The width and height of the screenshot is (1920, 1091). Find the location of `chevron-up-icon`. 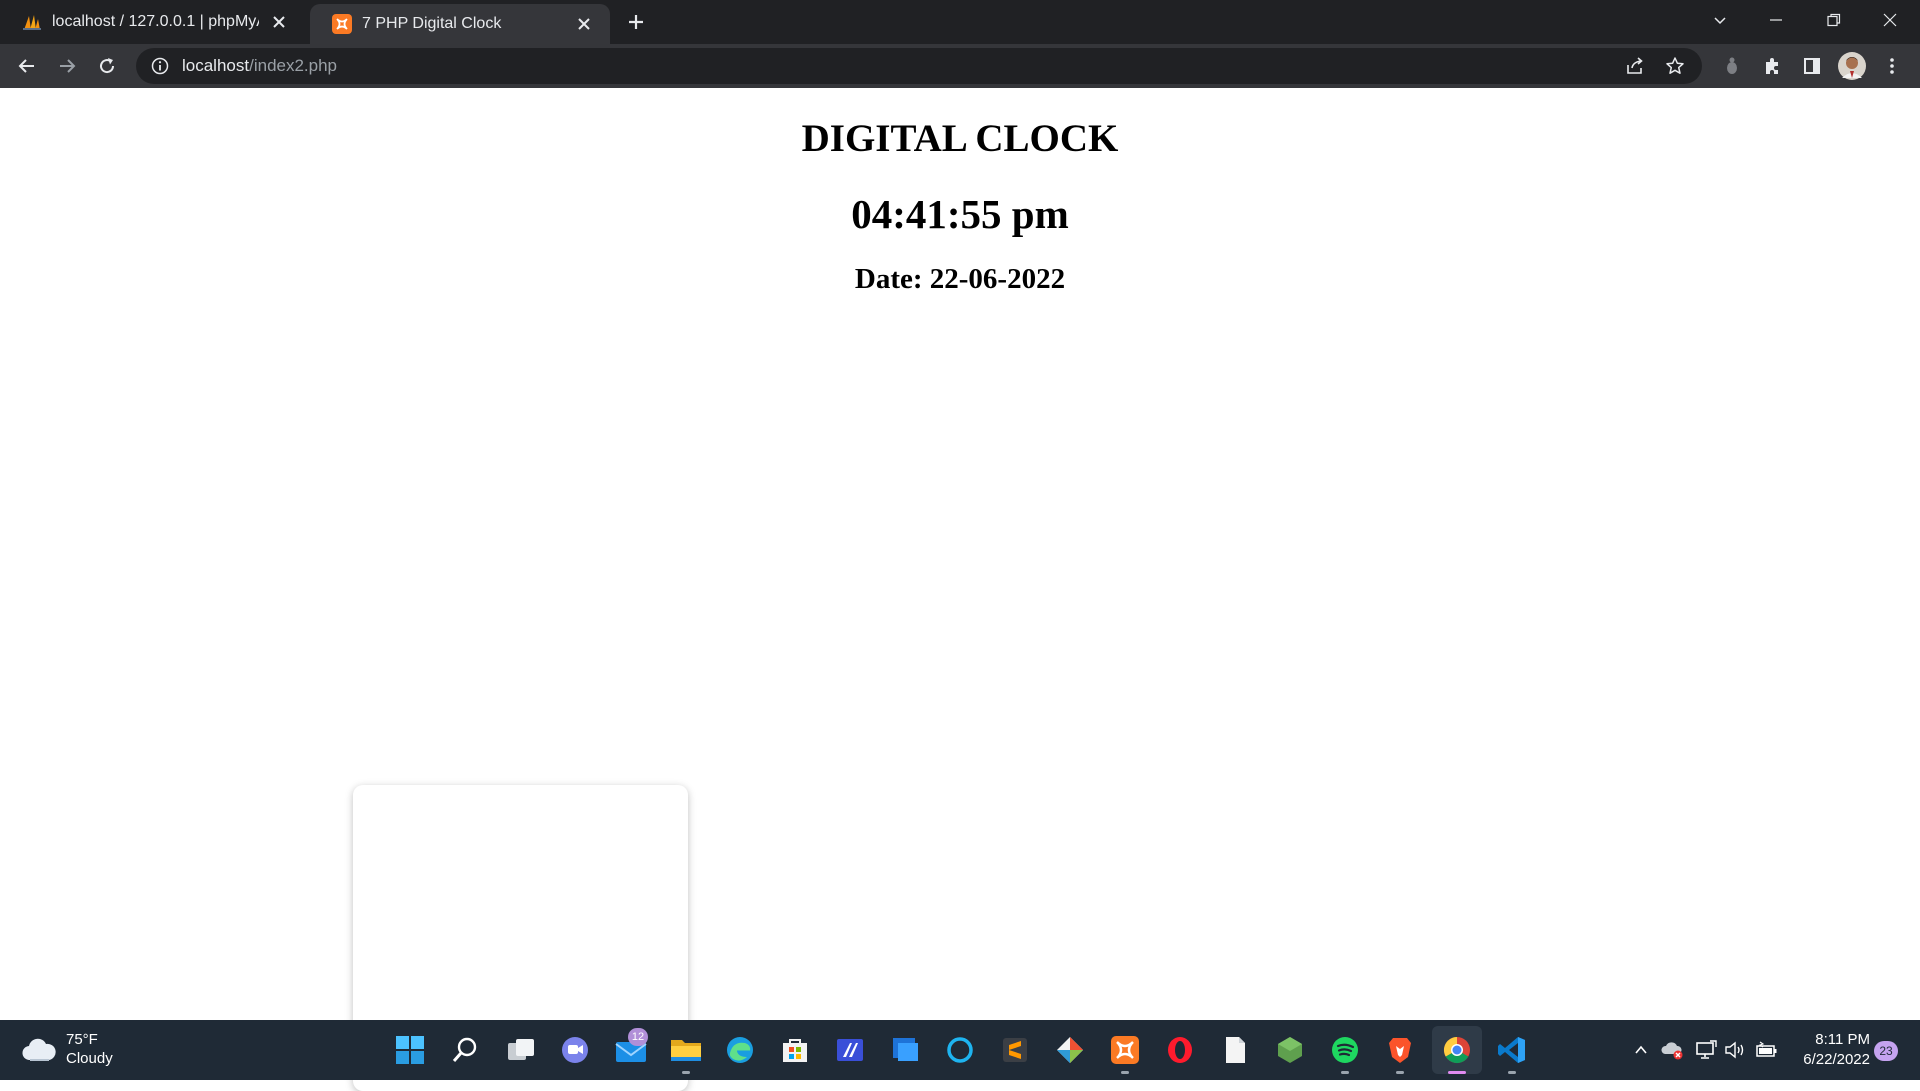

chevron-up-icon is located at coordinates (1641, 1049).